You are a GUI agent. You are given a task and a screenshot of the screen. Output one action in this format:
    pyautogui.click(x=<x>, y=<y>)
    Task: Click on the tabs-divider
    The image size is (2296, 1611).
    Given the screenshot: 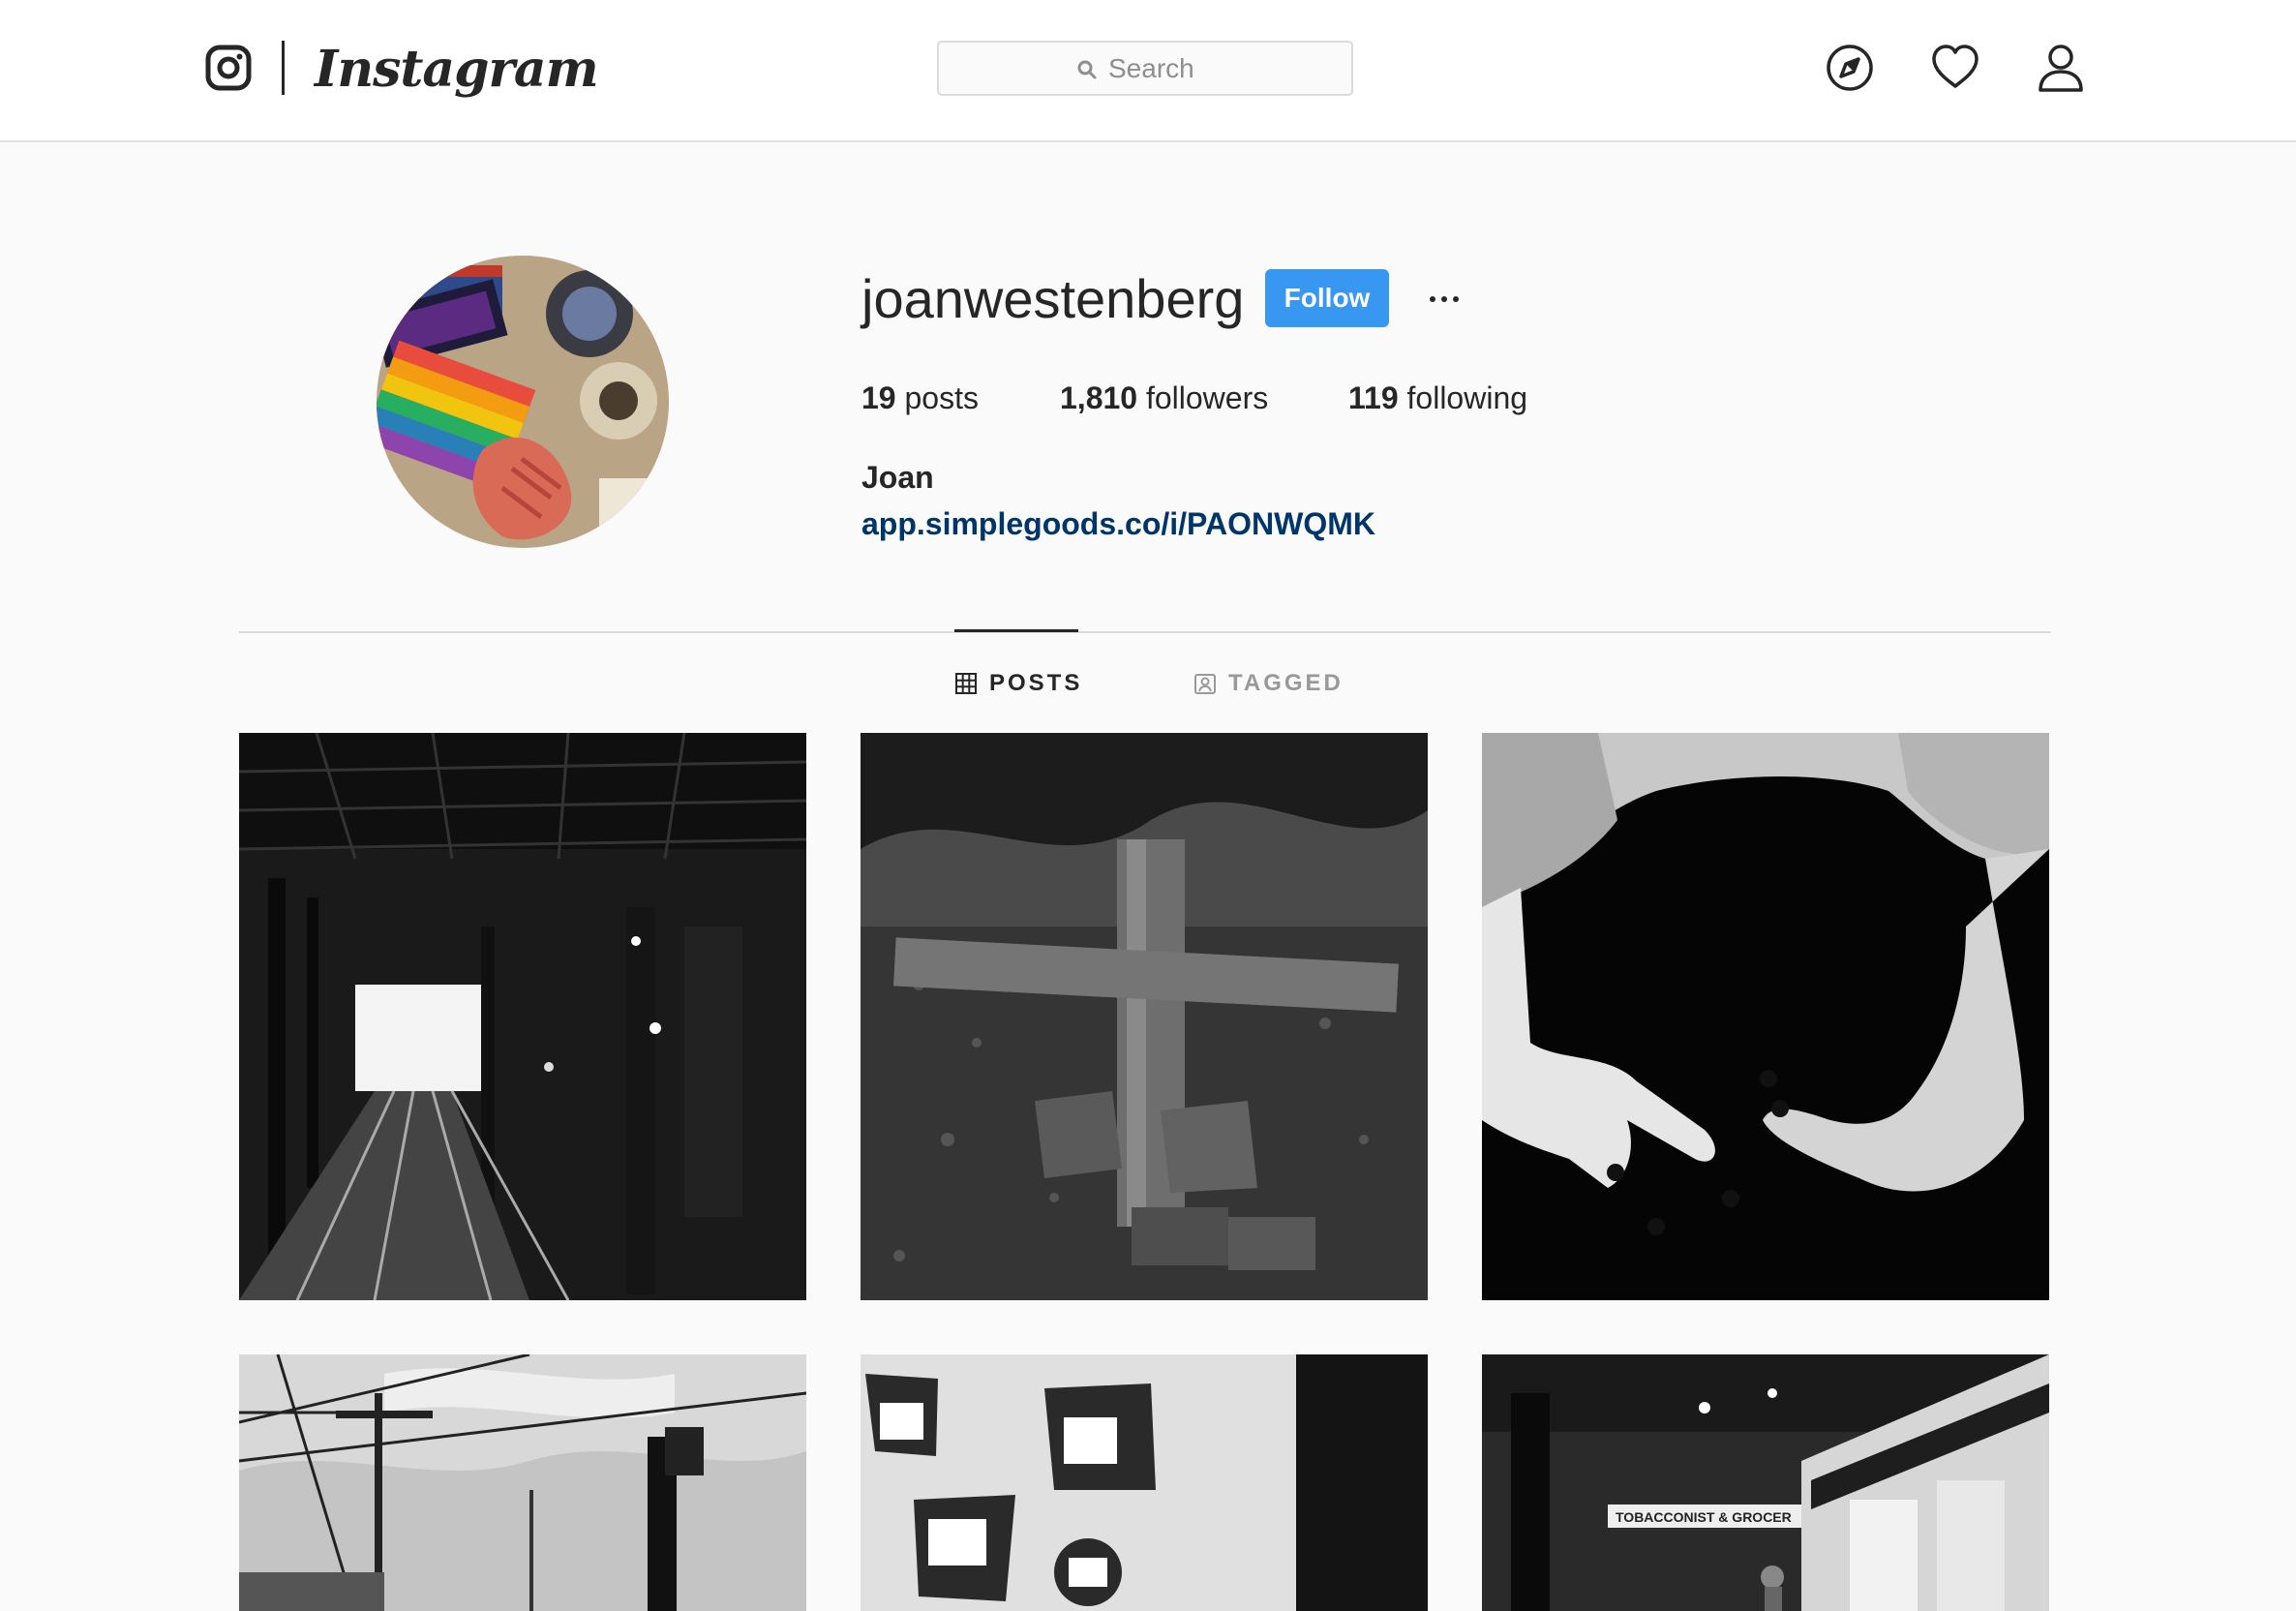 What is the action you would take?
    pyautogui.click(x=1145, y=632)
    